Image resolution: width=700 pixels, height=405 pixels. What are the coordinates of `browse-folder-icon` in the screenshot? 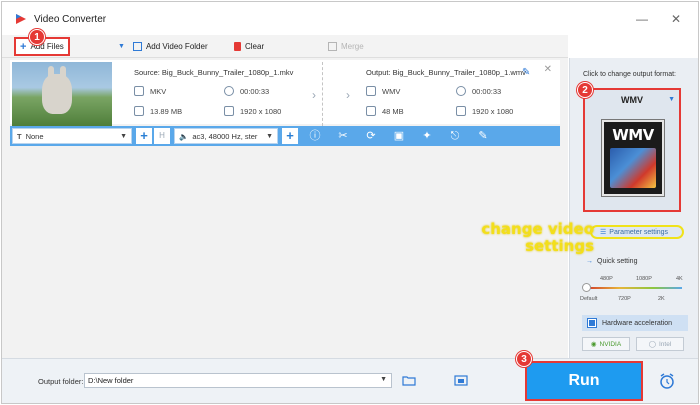 It's located at (461, 380).